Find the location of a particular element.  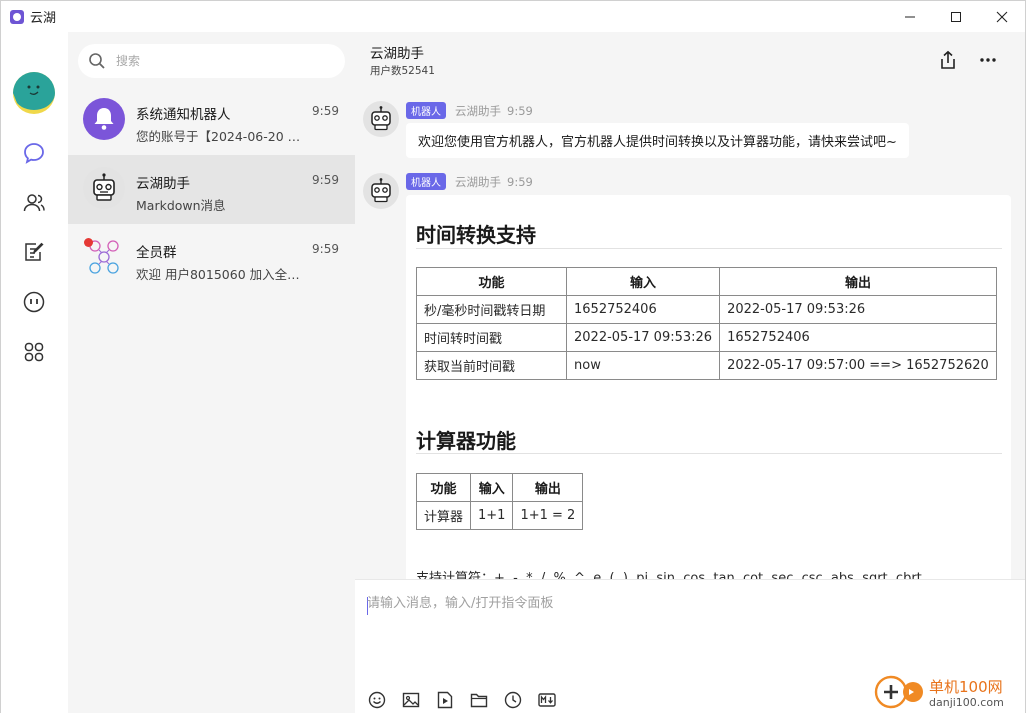

file-button is located at coordinates (479, 700).